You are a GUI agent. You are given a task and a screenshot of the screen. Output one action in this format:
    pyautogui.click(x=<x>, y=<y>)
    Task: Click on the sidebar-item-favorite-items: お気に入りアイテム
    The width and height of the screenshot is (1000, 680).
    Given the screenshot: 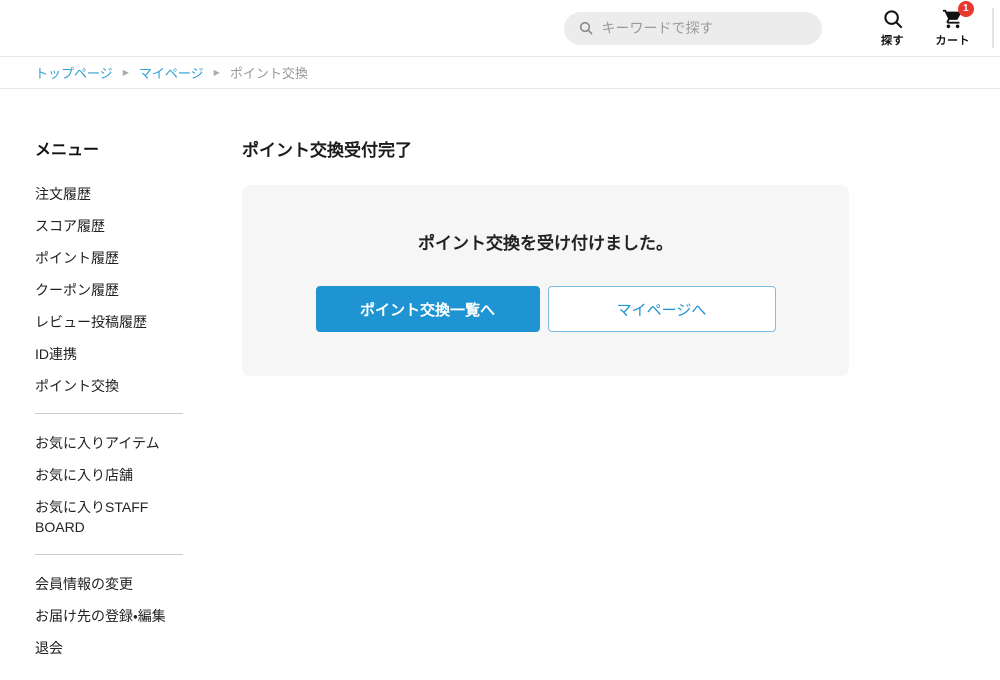 What is the action you would take?
    pyautogui.click(x=109, y=443)
    